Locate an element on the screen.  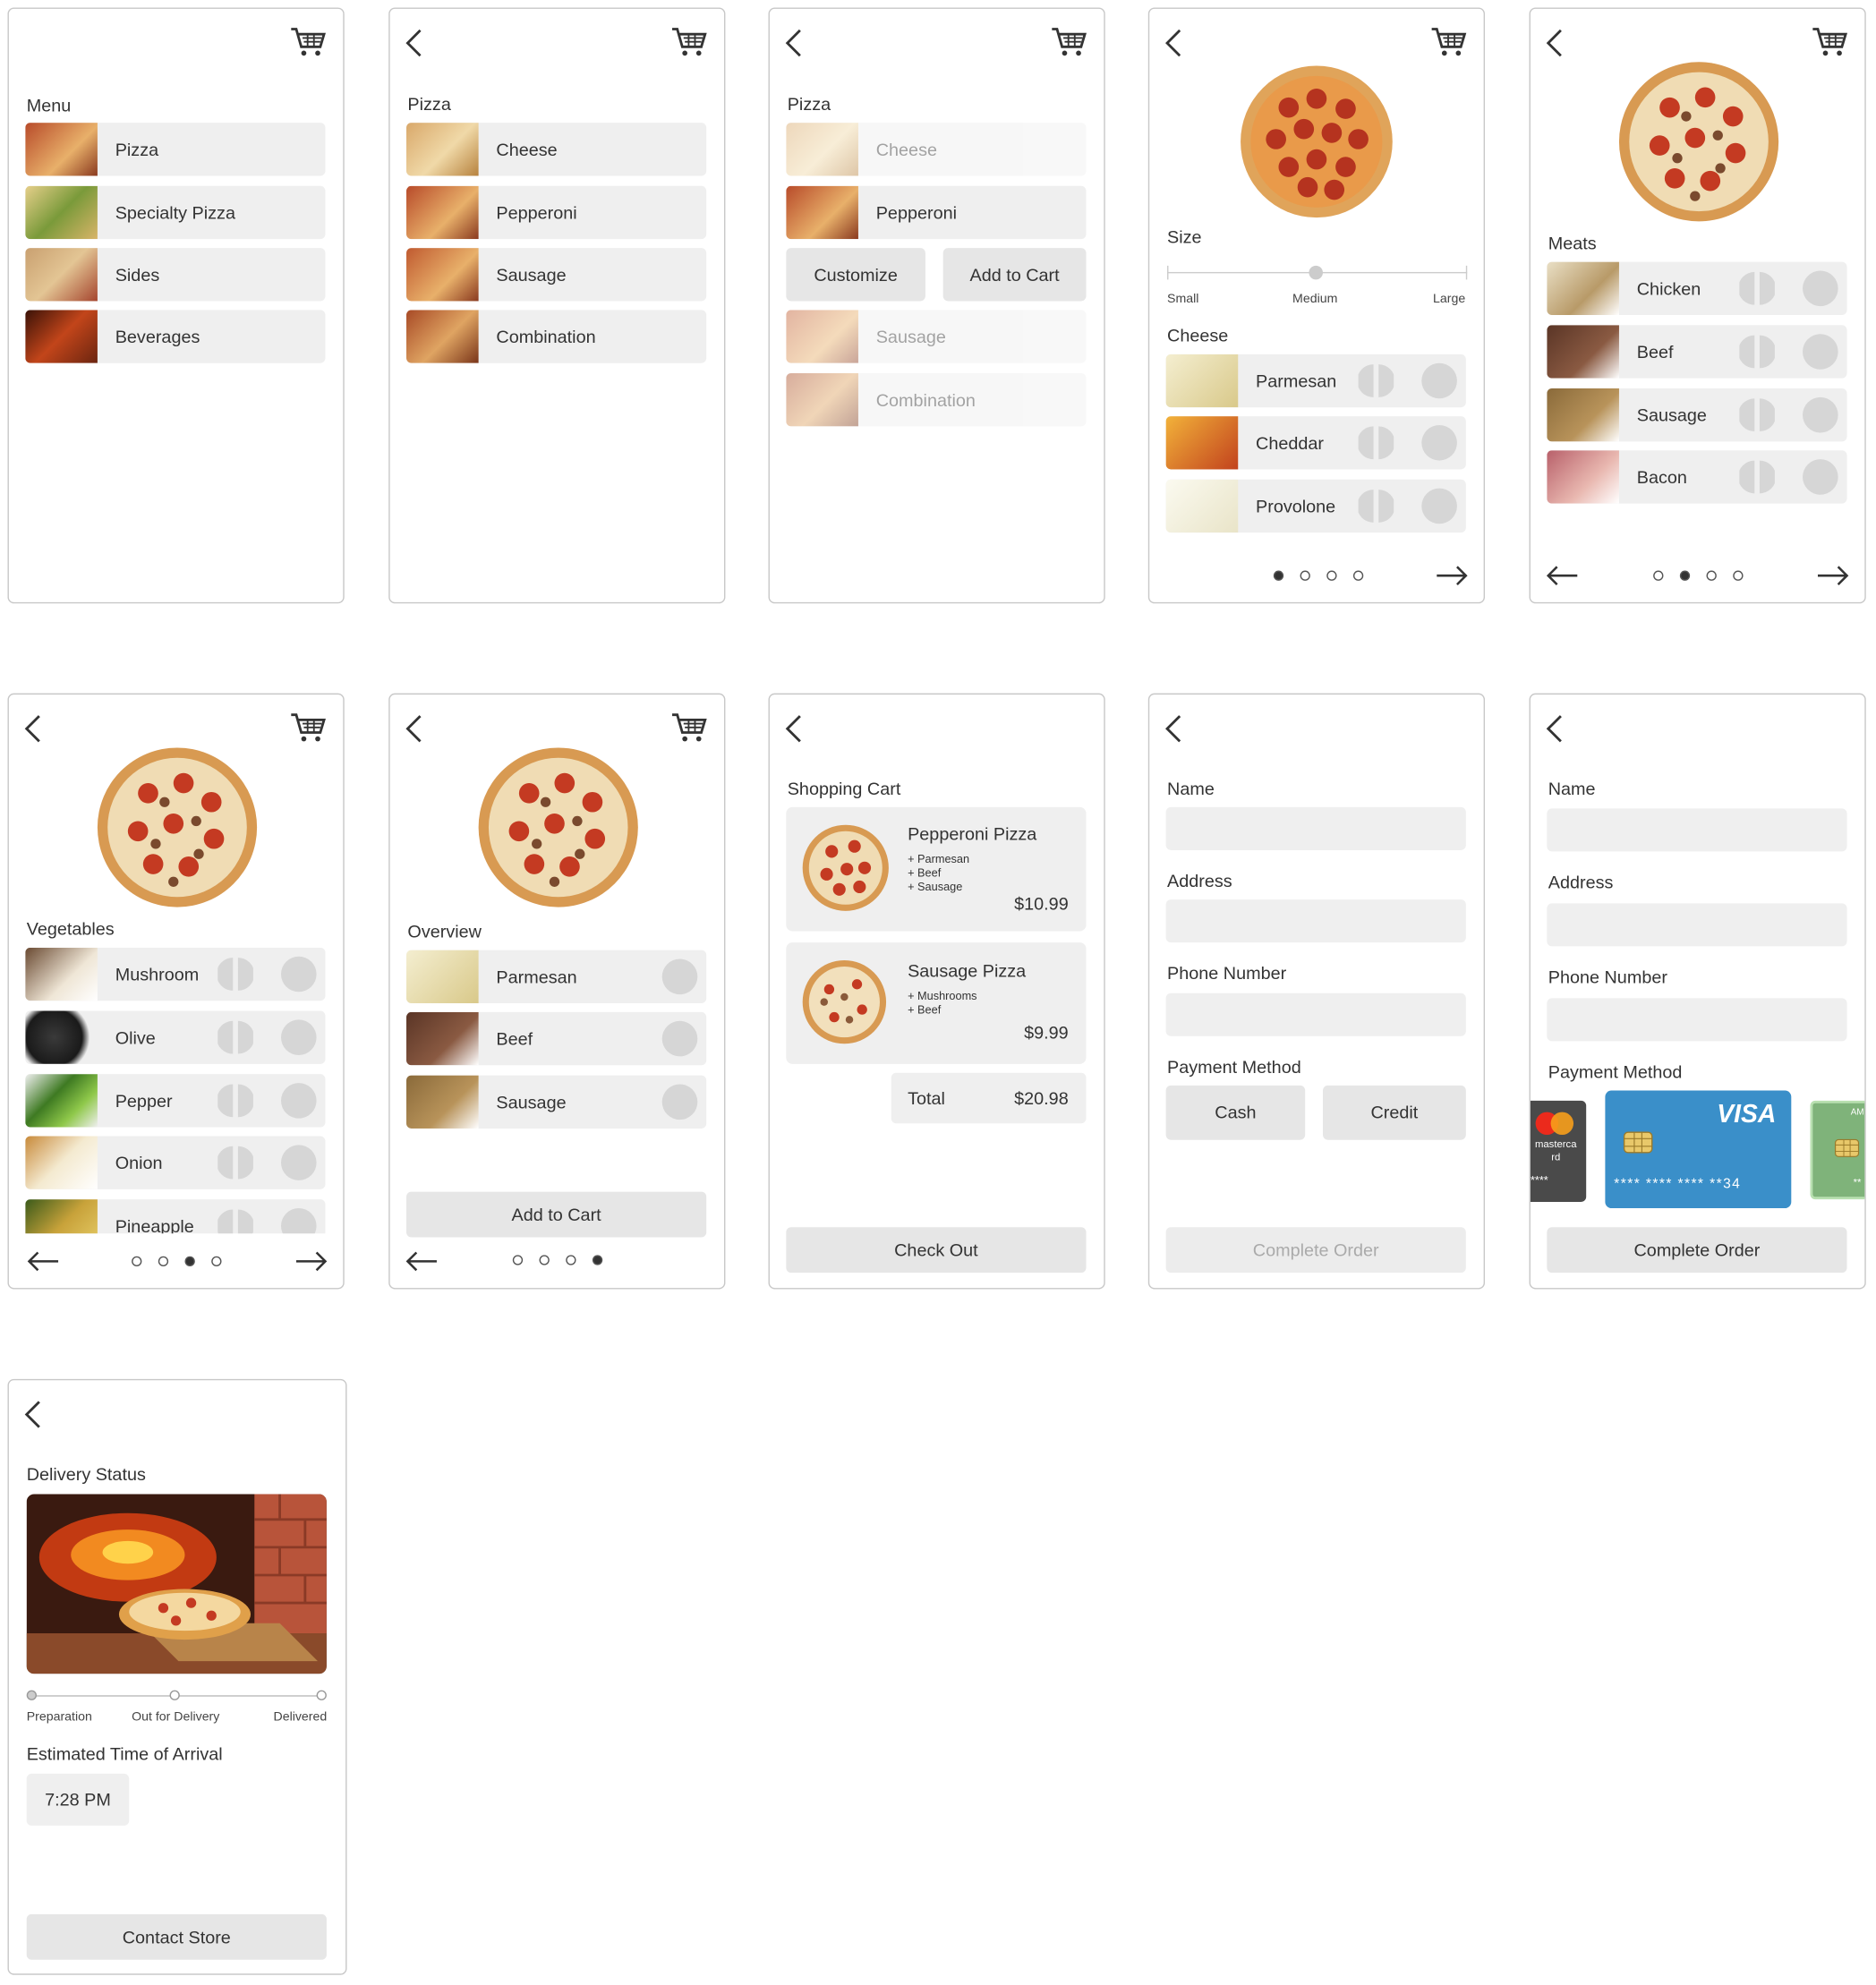
credit-button: Credit is located at coordinates (1394, 1112).